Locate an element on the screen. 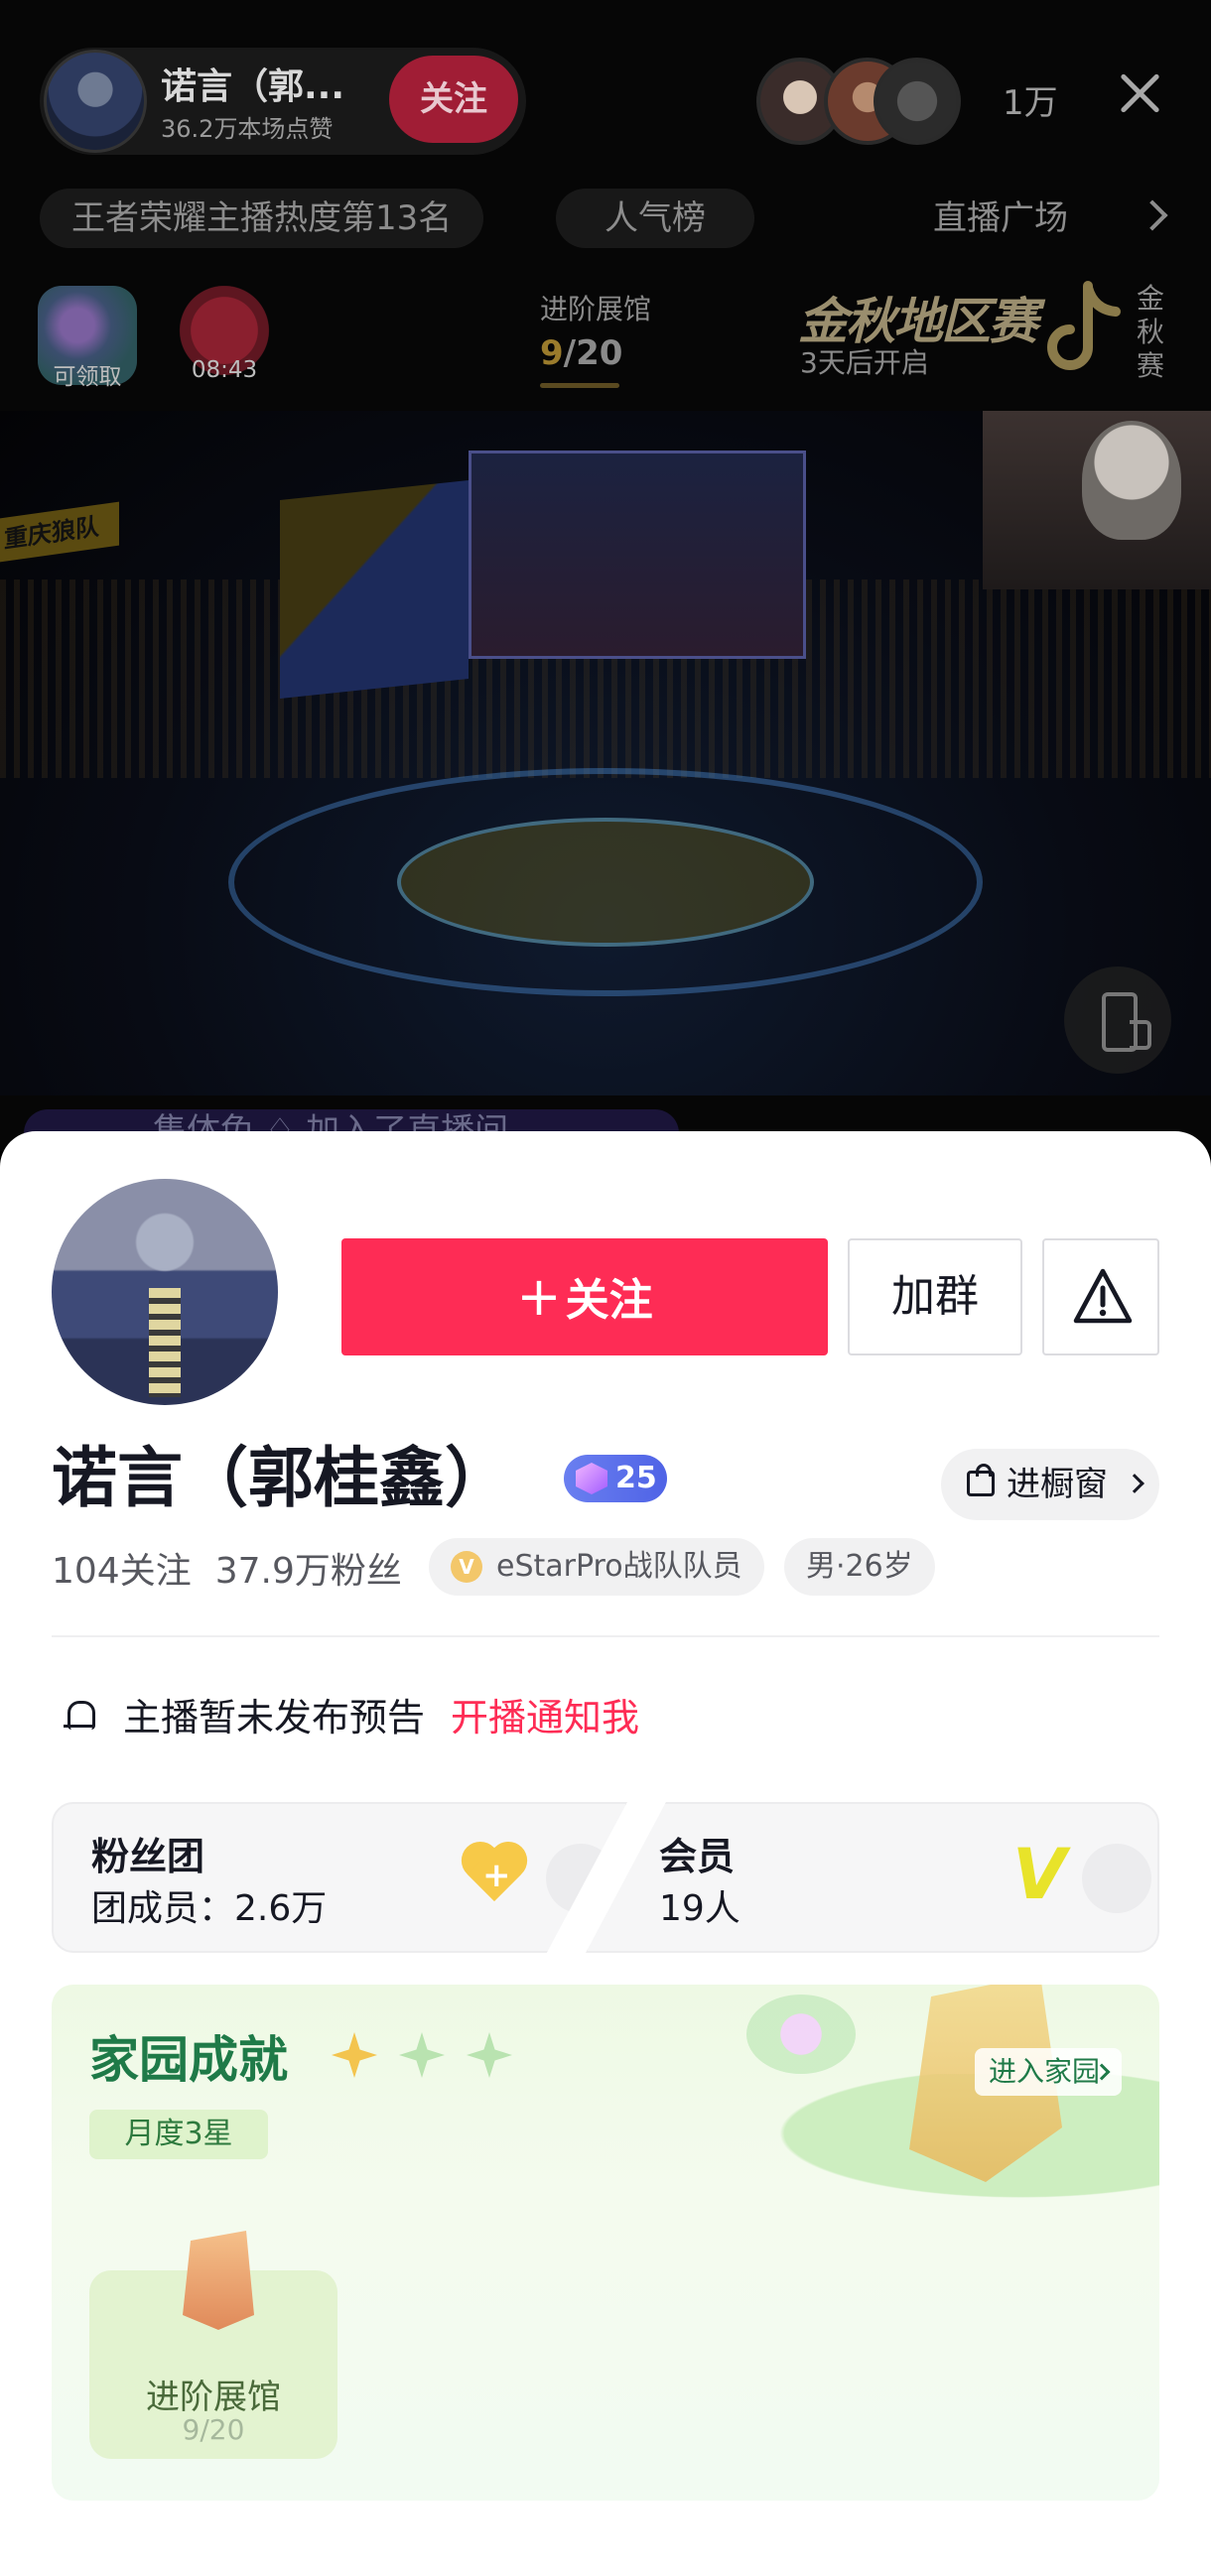 Image resolution: width=1211 pixels, height=2576 pixels. gender-age-tag: 男·26岁 is located at coordinates (860, 1567).